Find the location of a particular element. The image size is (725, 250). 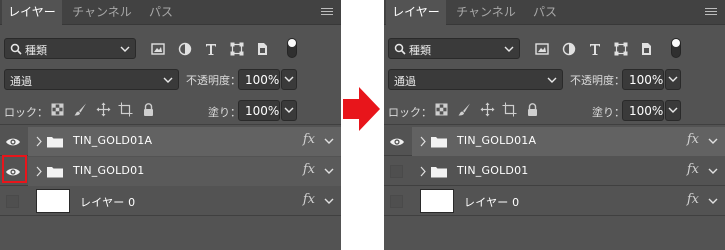

divider is located at coordinates (170, 124).